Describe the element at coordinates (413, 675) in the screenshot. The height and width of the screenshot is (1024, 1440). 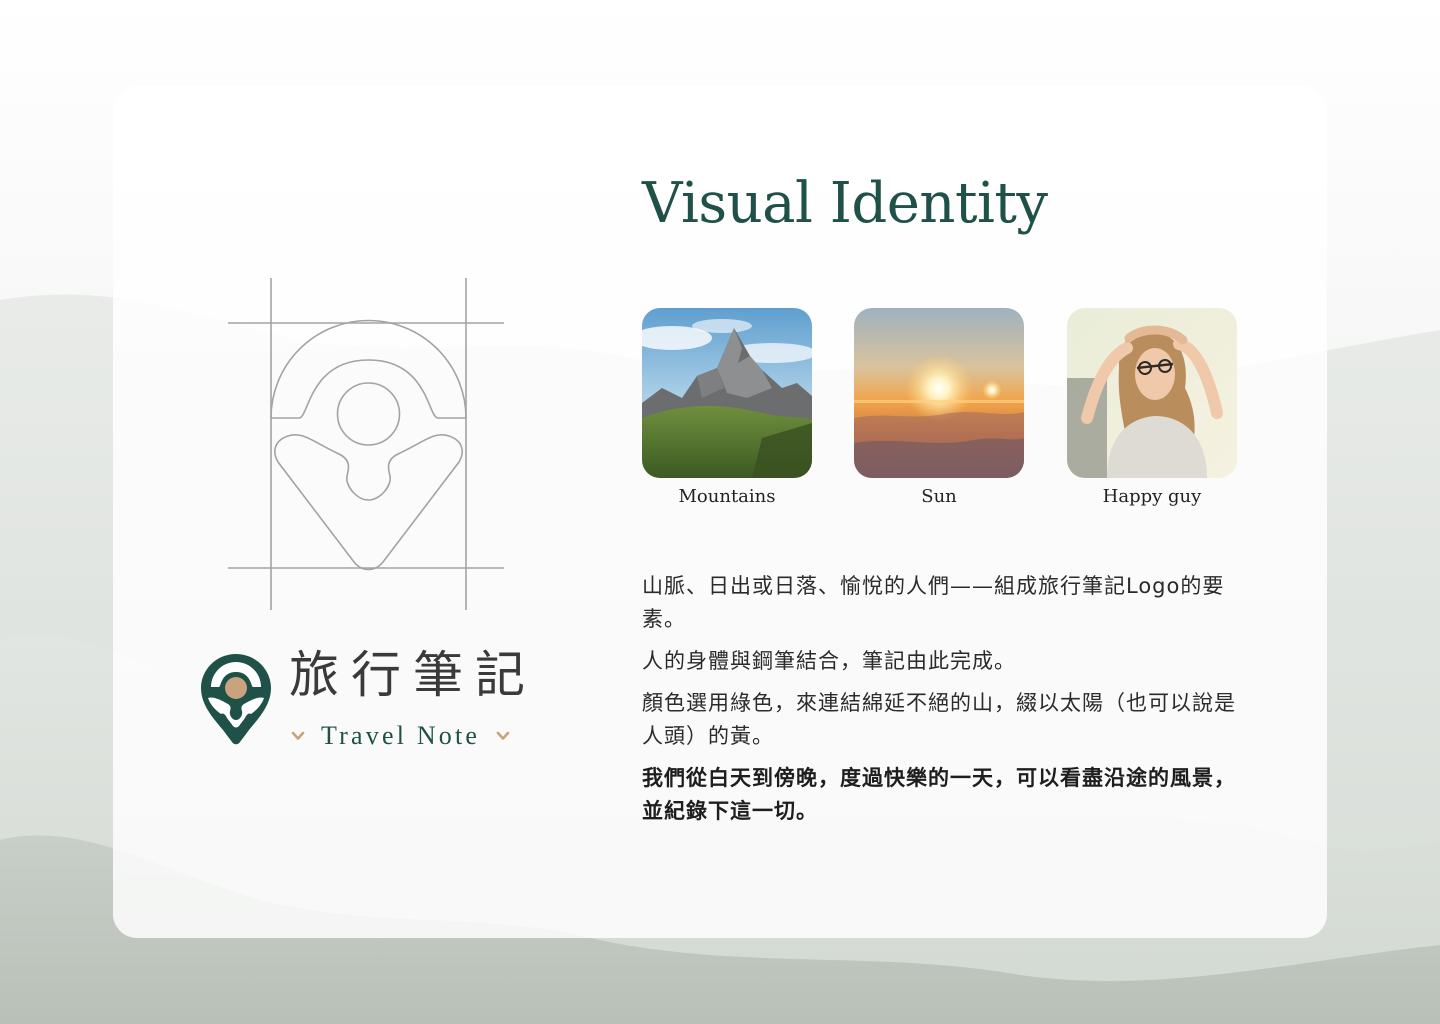
I see `logo-chinese-name: 旅行筆記` at that location.